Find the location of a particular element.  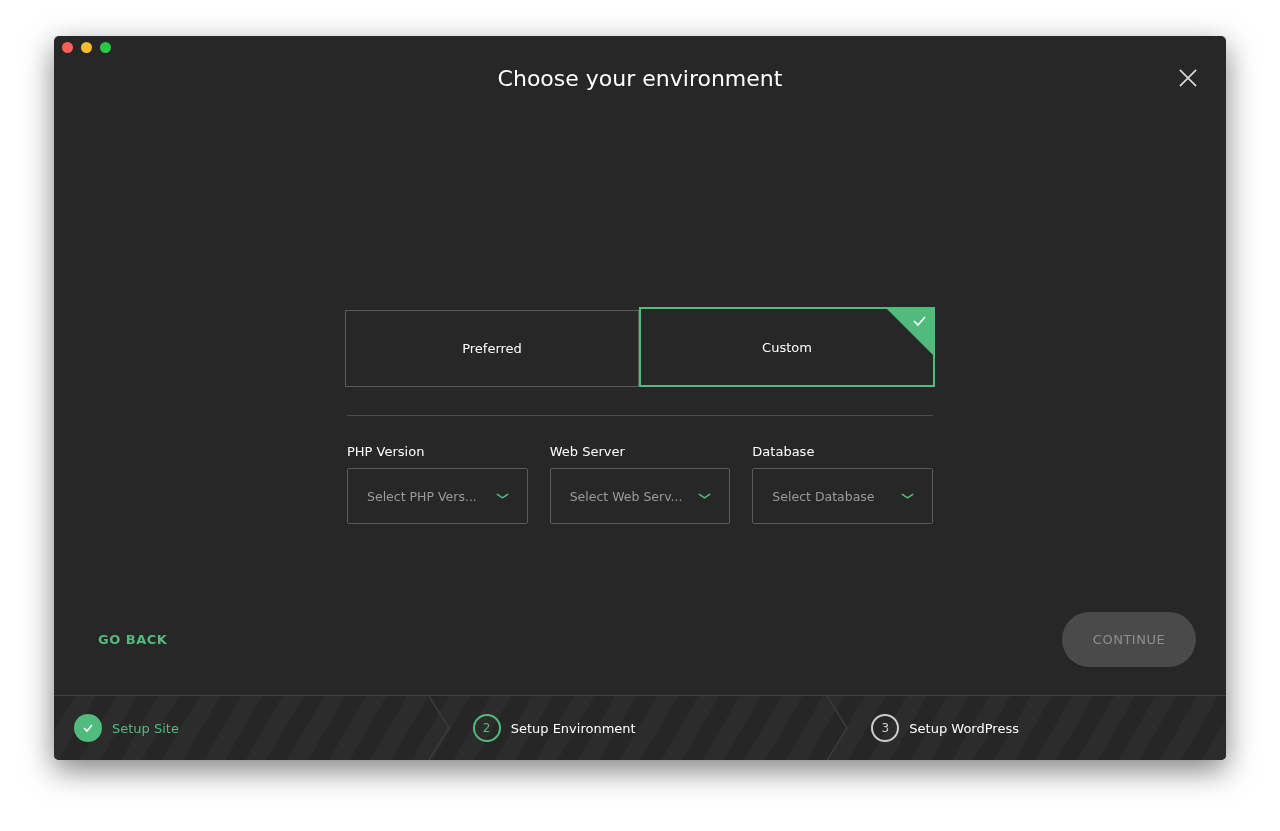

step-number: 2 is located at coordinates (486, 728).